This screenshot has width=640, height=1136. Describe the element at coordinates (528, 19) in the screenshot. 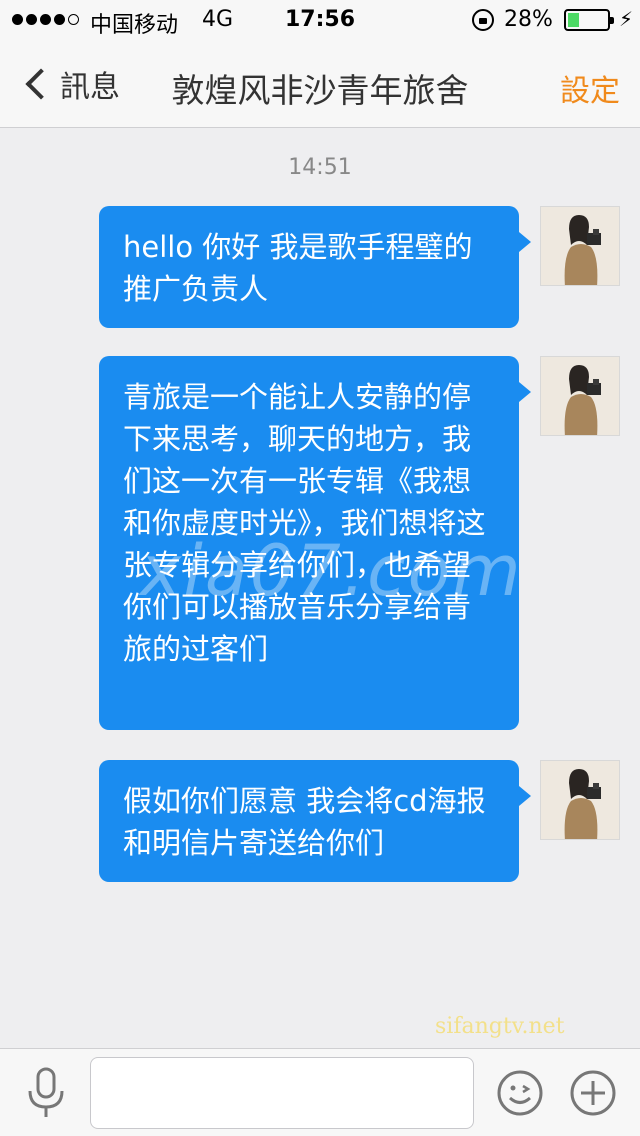

I see `battery-percentage: 28%` at that location.